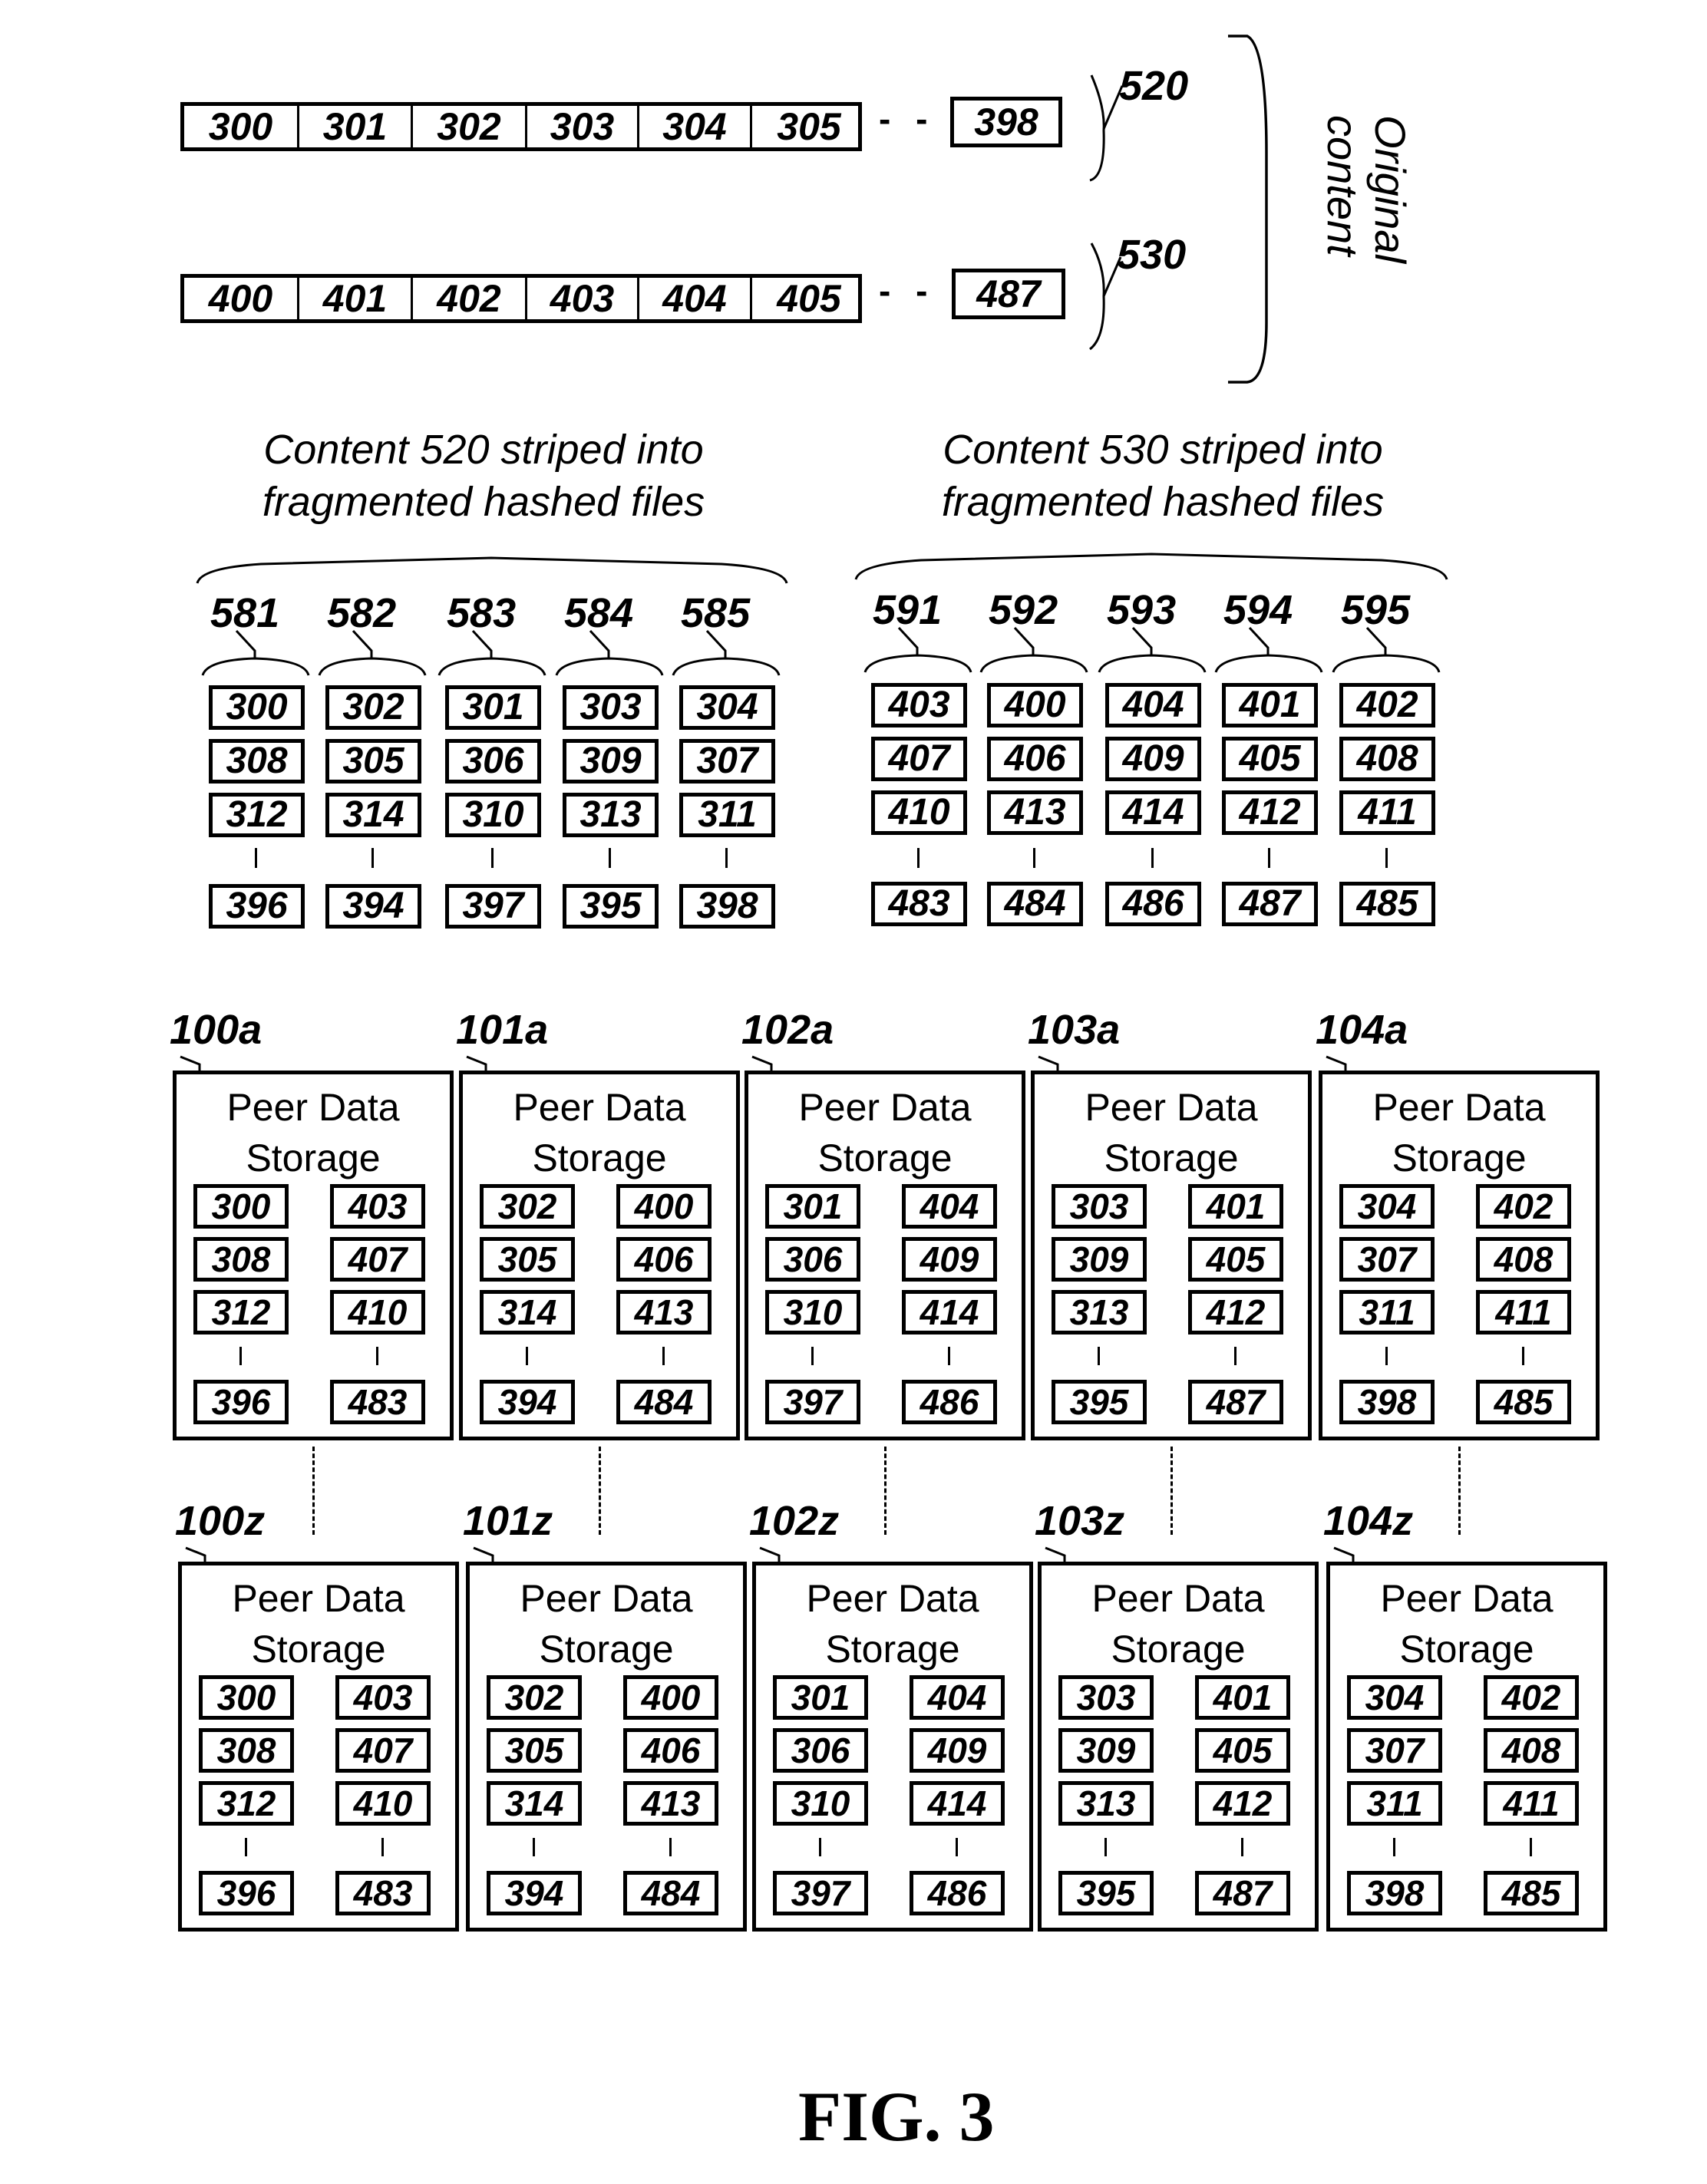 This screenshot has height=2184, width=1707. Describe the element at coordinates (896, 2116) in the screenshot. I see `figure-label: FIG. 3` at that location.